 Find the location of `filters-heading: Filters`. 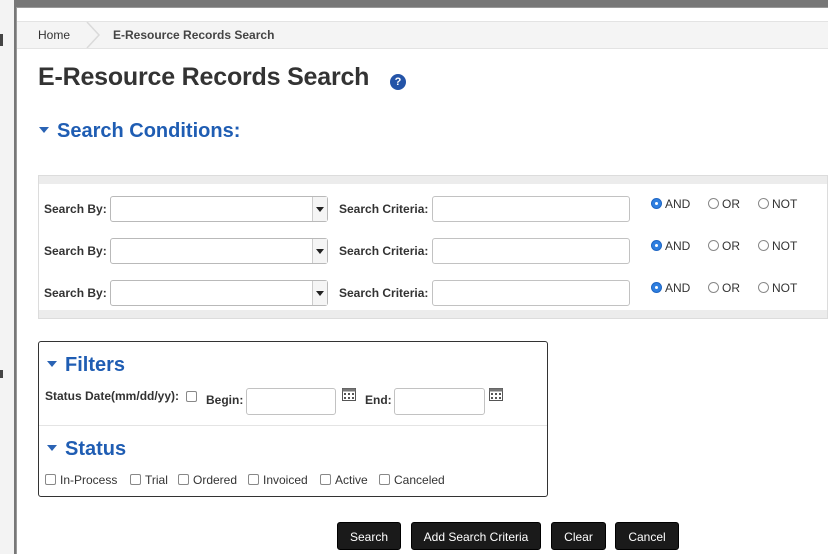

filters-heading: Filters is located at coordinates (86, 365).